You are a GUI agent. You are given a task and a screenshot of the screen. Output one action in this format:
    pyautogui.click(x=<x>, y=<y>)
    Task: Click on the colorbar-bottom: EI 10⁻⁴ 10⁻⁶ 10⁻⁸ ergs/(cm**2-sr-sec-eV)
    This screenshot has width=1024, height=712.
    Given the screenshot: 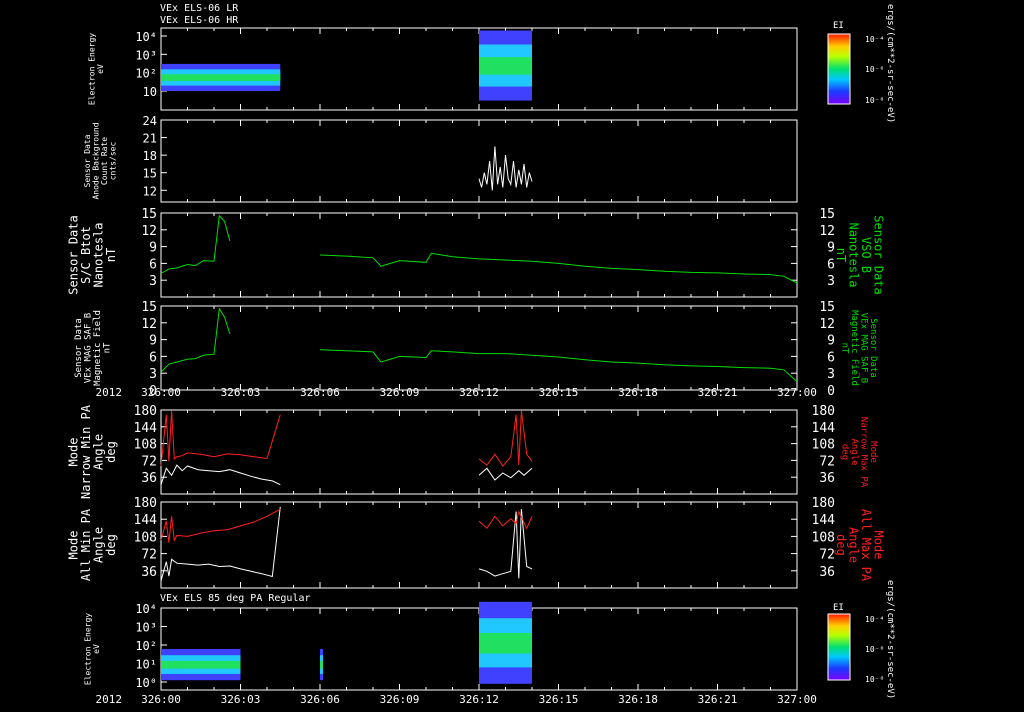 What is the action you would take?
    pyautogui.click(x=861, y=639)
    